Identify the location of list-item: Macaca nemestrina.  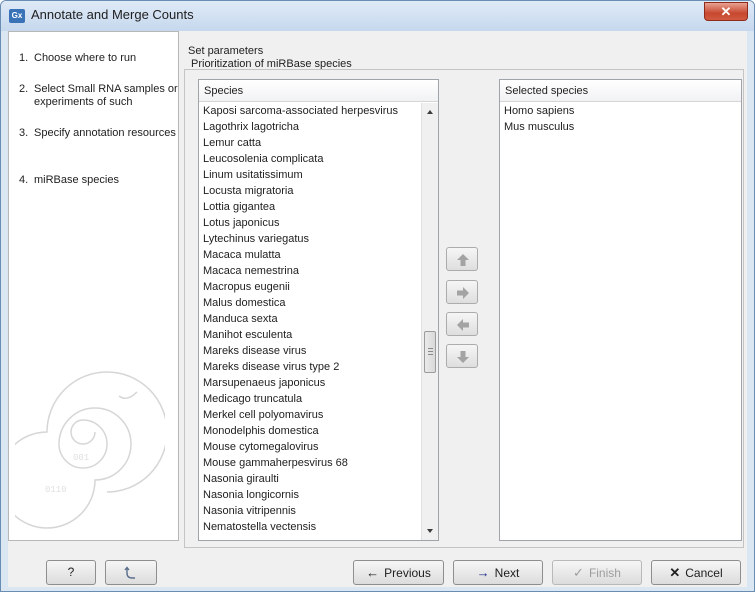
(310, 271).